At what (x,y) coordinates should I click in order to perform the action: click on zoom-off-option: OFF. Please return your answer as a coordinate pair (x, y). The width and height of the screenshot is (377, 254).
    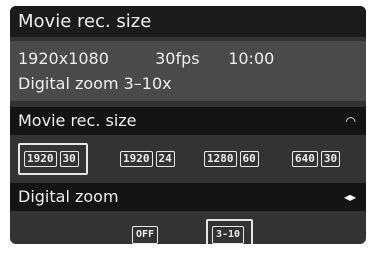
    Looking at the image, I should click on (146, 232).